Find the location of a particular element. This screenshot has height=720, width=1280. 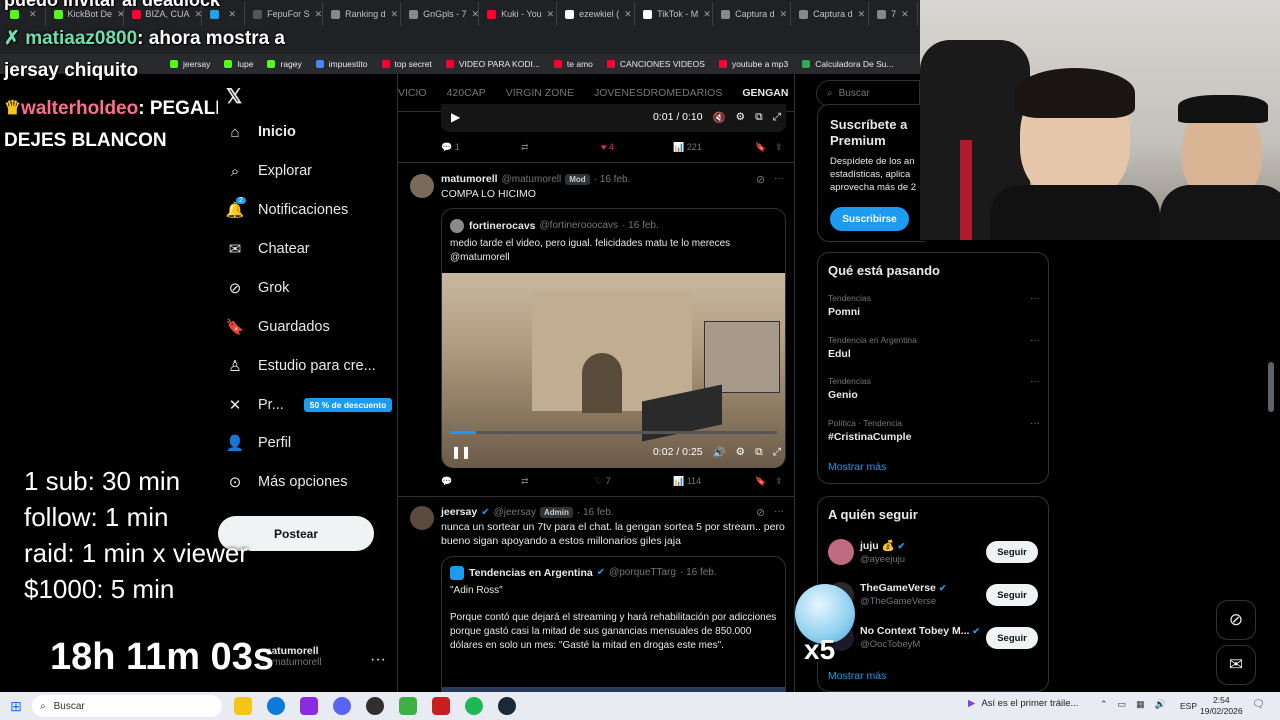

chevron-up-icon: ⌃ is located at coordinates (1104, 704).